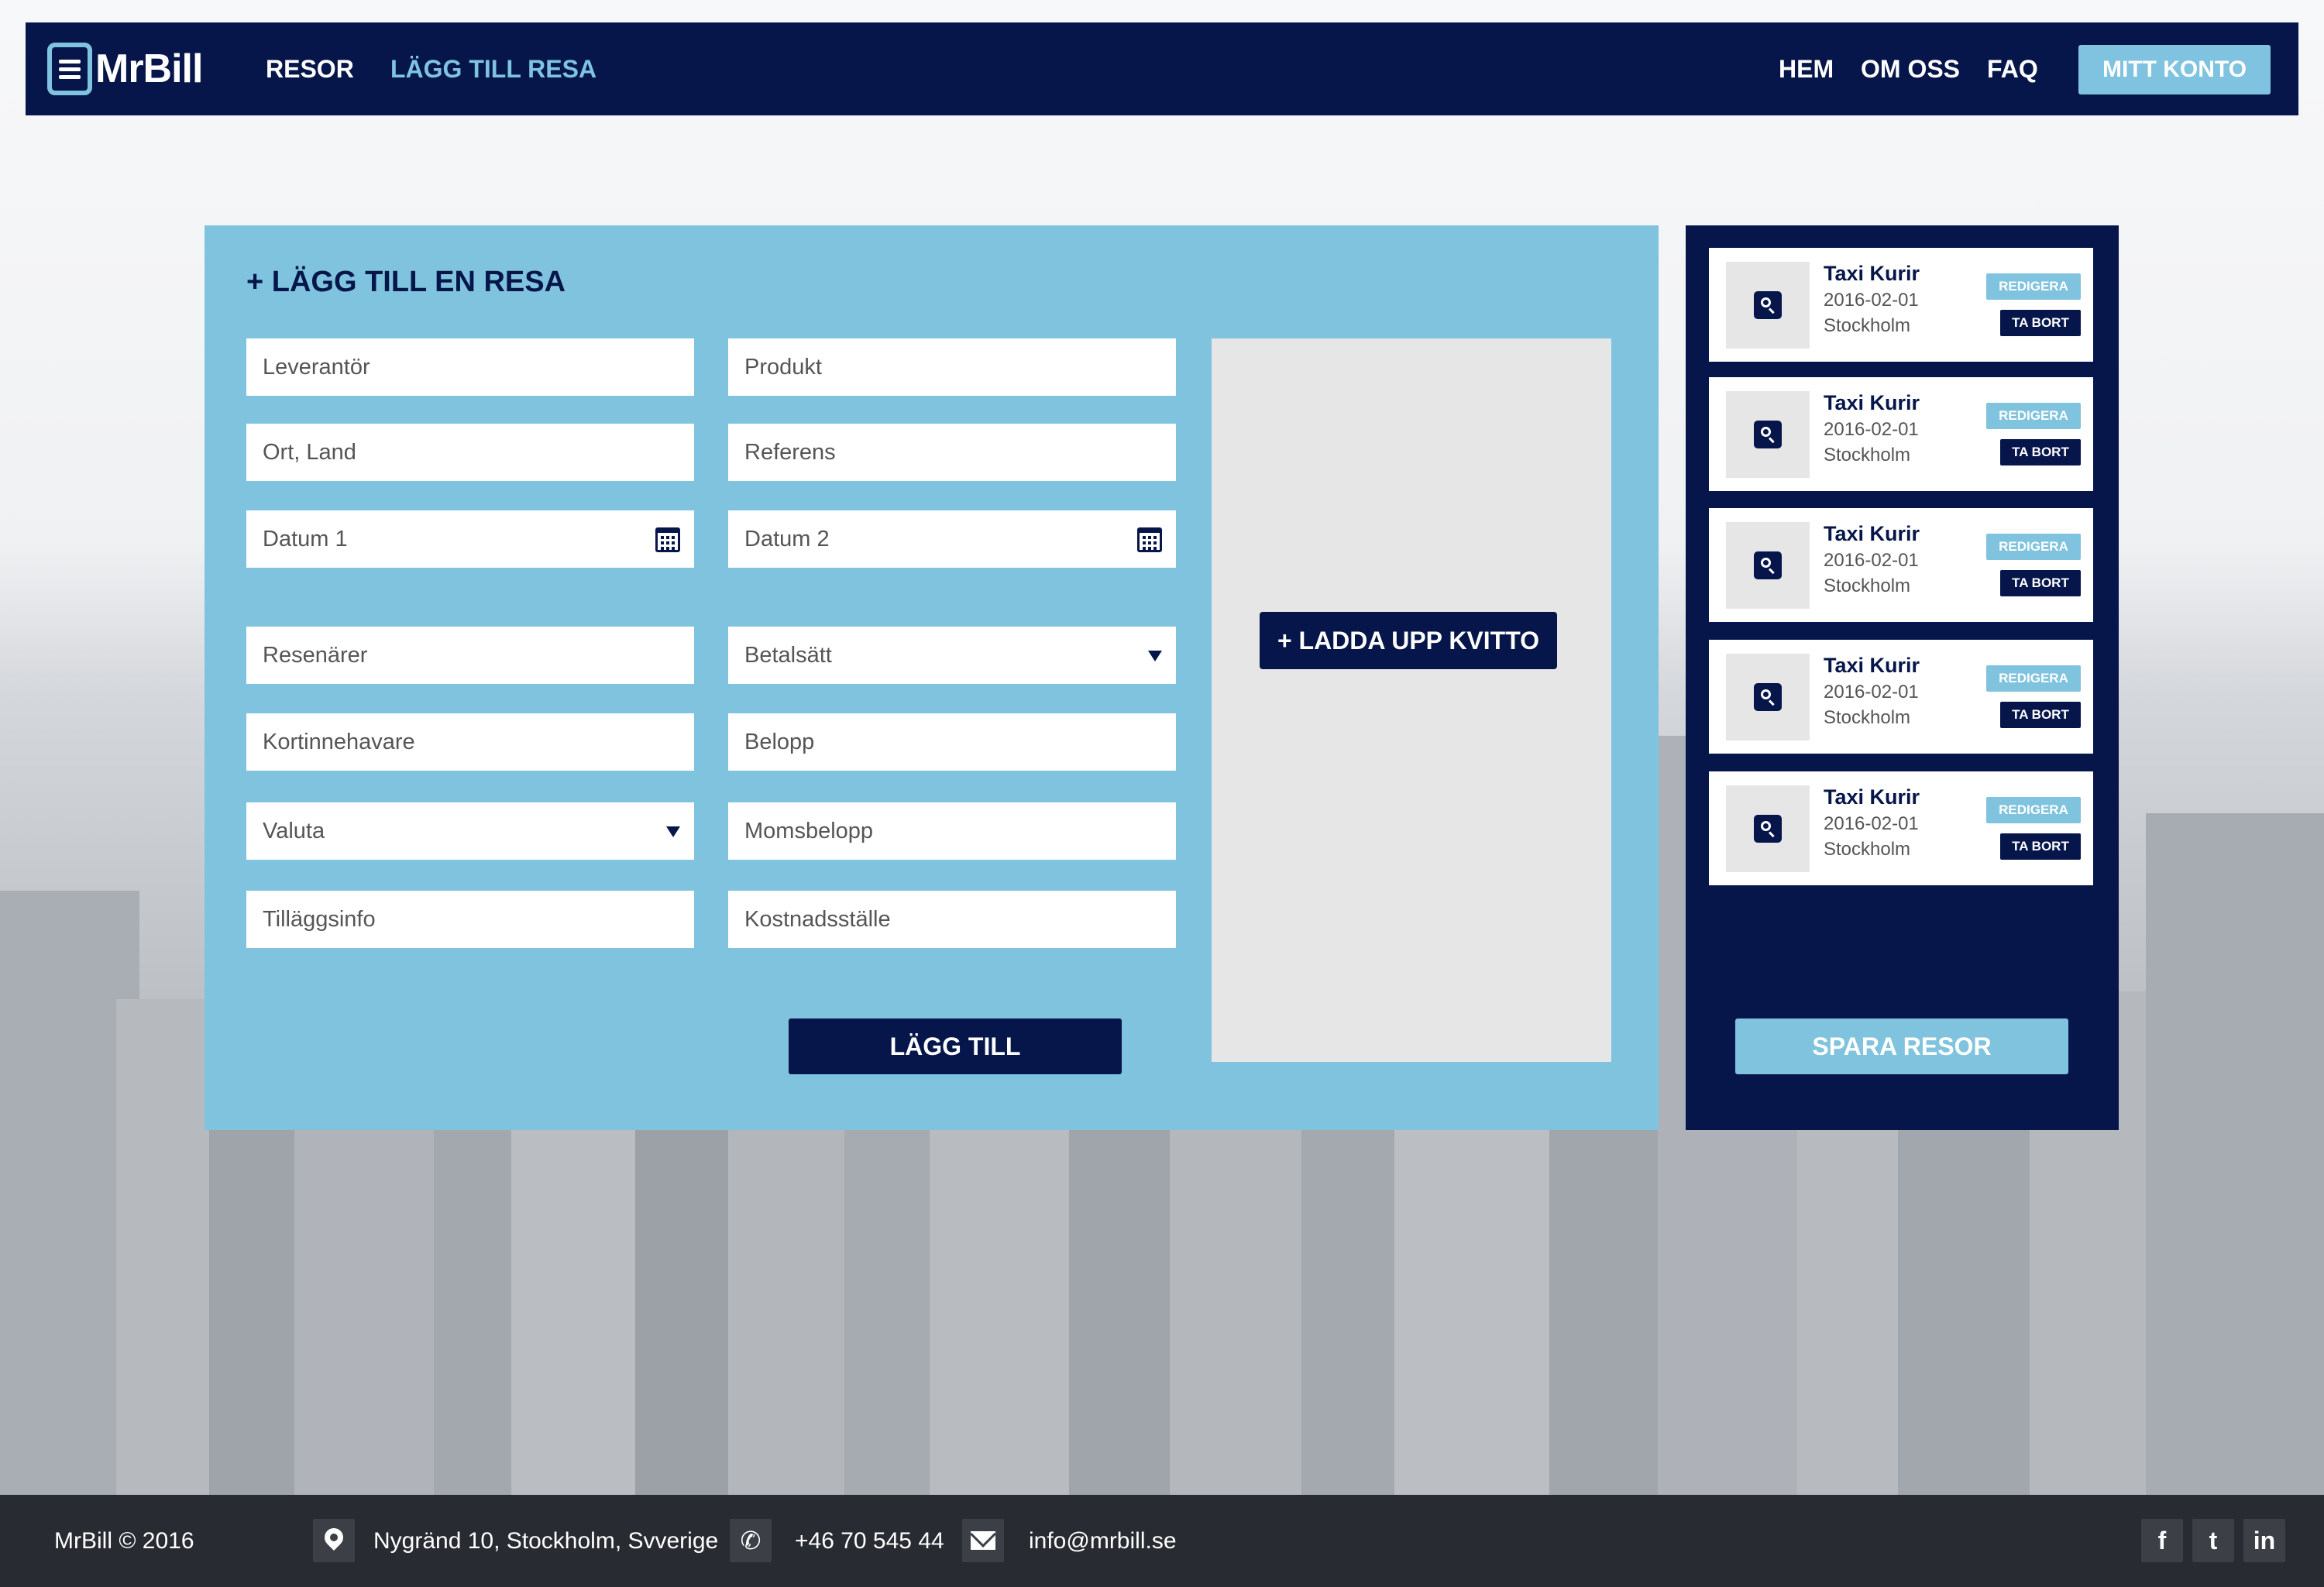 This screenshot has width=2324, height=1587. I want to click on footer-email: info@mrbill.se, so click(1103, 1541).